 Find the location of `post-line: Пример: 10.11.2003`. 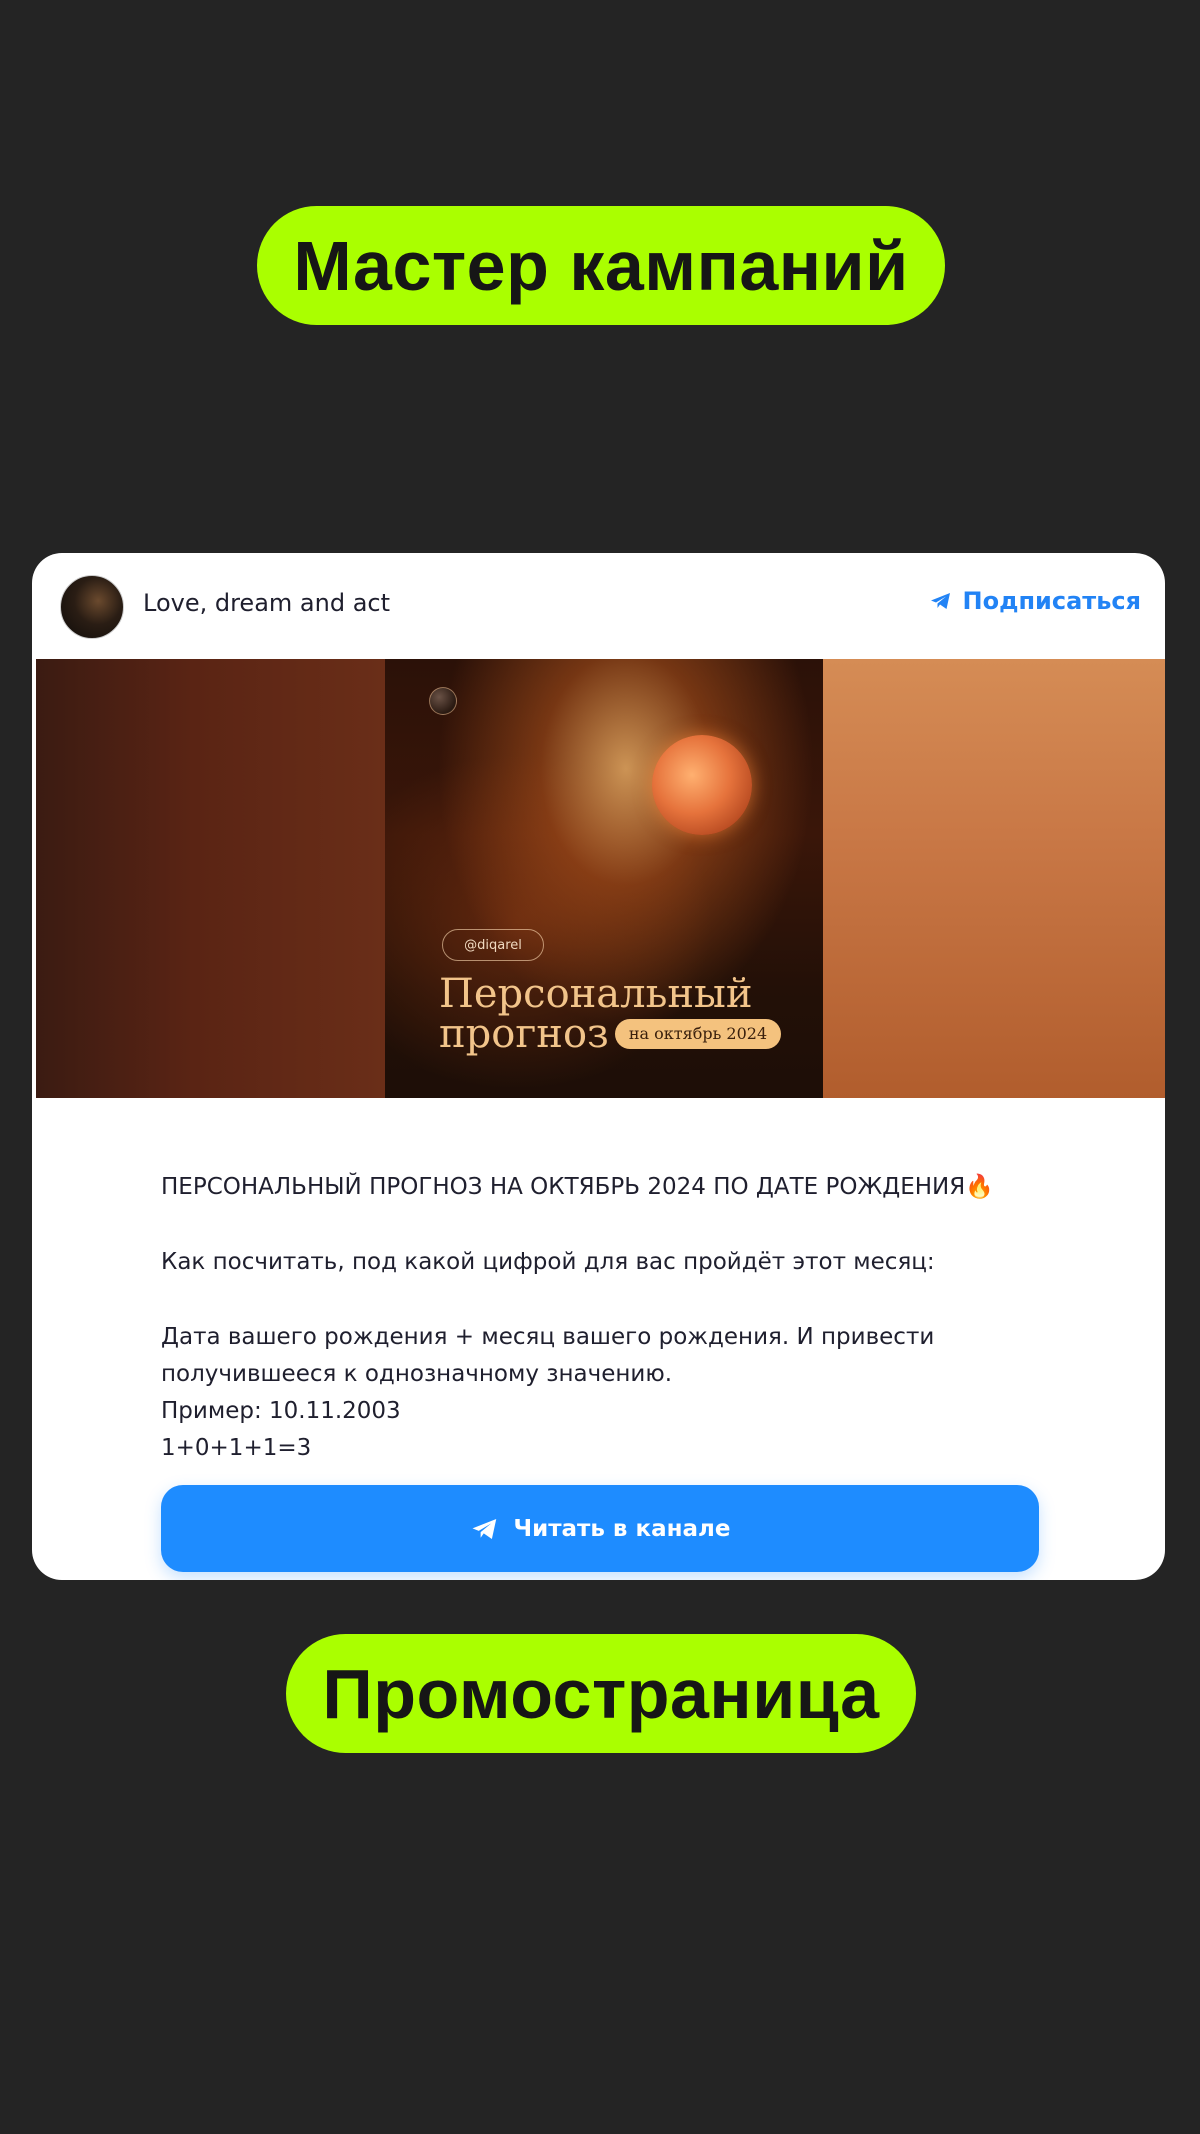

post-line: Пример: 10.11.2003 is located at coordinates (281, 1411).